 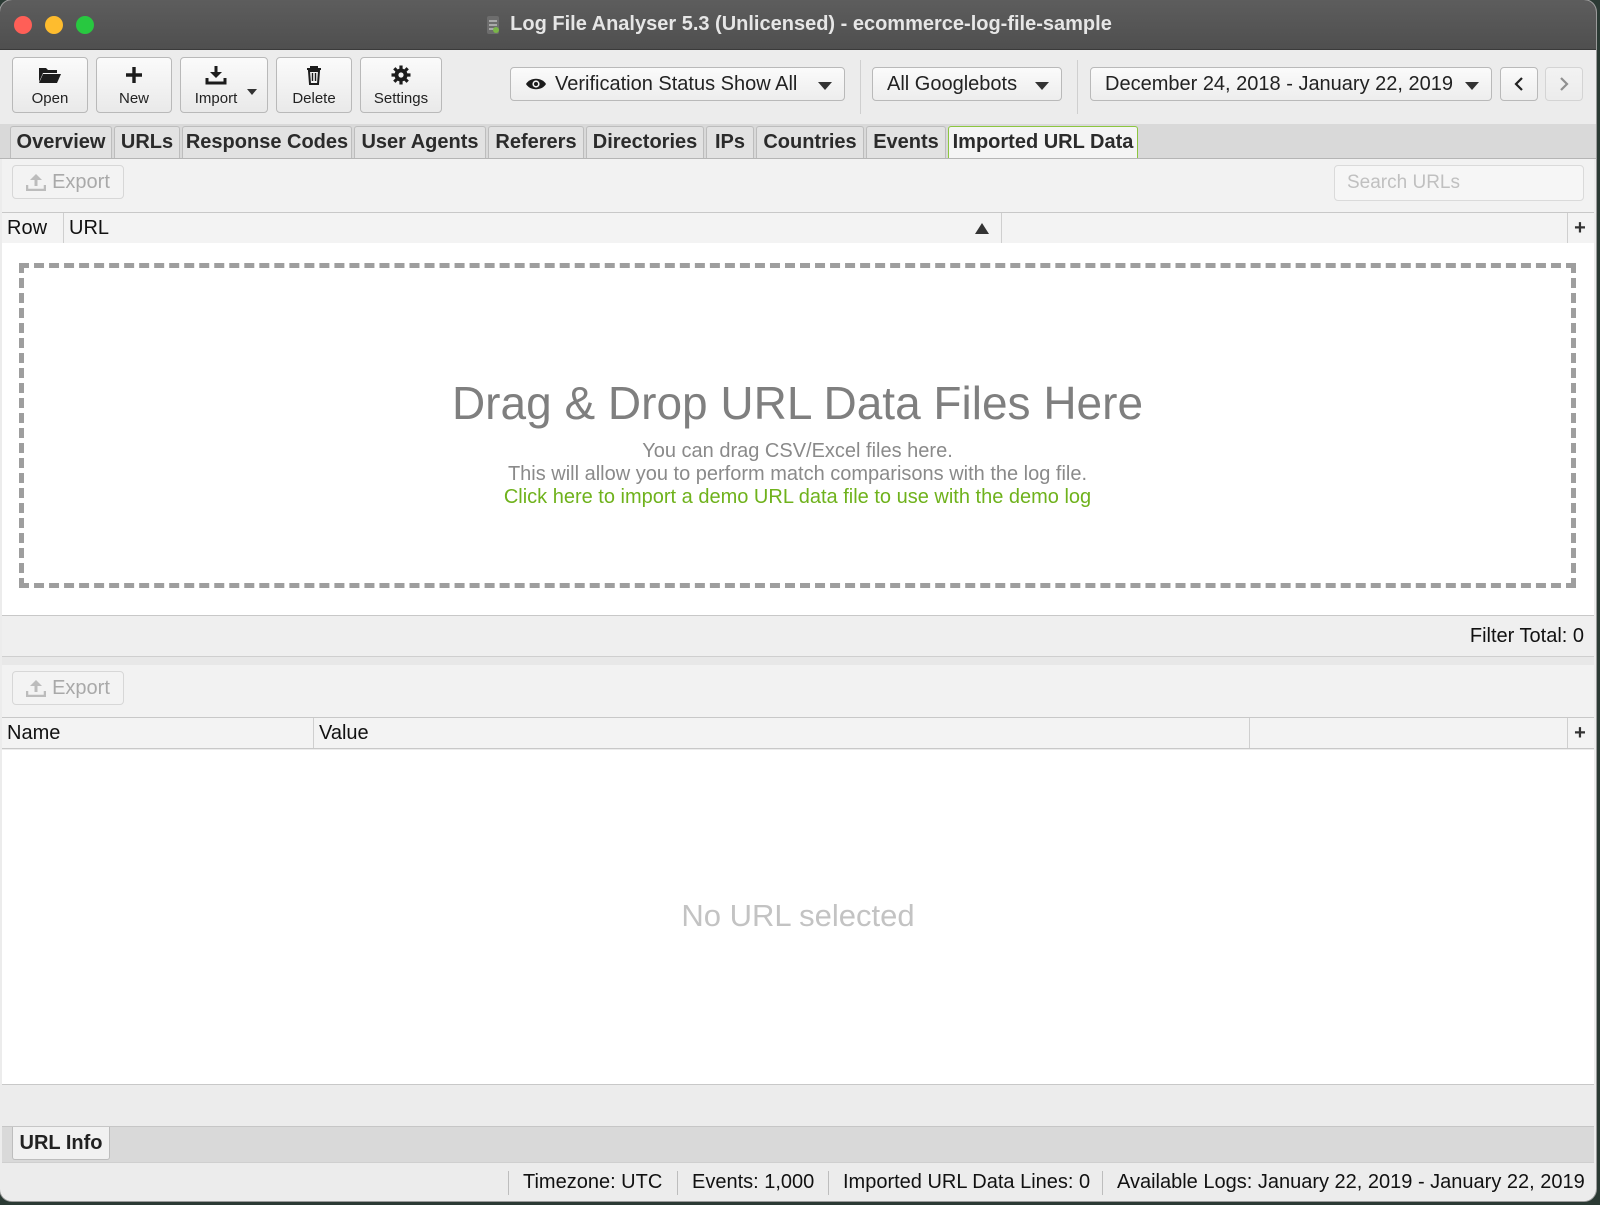 I want to click on trash-icon, so click(x=314, y=75).